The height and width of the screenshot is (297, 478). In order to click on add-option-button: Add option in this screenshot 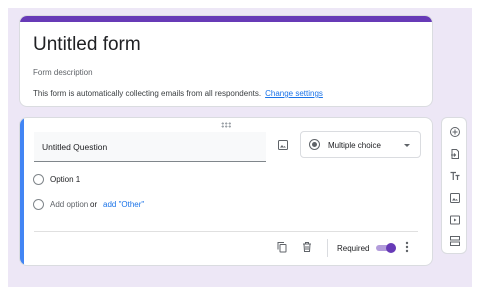, I will do `click(69, 204)`.